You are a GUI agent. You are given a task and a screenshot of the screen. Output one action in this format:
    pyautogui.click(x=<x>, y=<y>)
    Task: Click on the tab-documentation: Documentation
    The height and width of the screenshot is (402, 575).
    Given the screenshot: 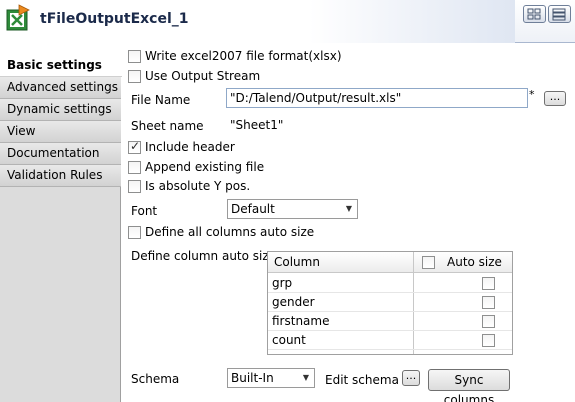 What is the action you would take?
    pyautogui.click(x=60, y=154)
    